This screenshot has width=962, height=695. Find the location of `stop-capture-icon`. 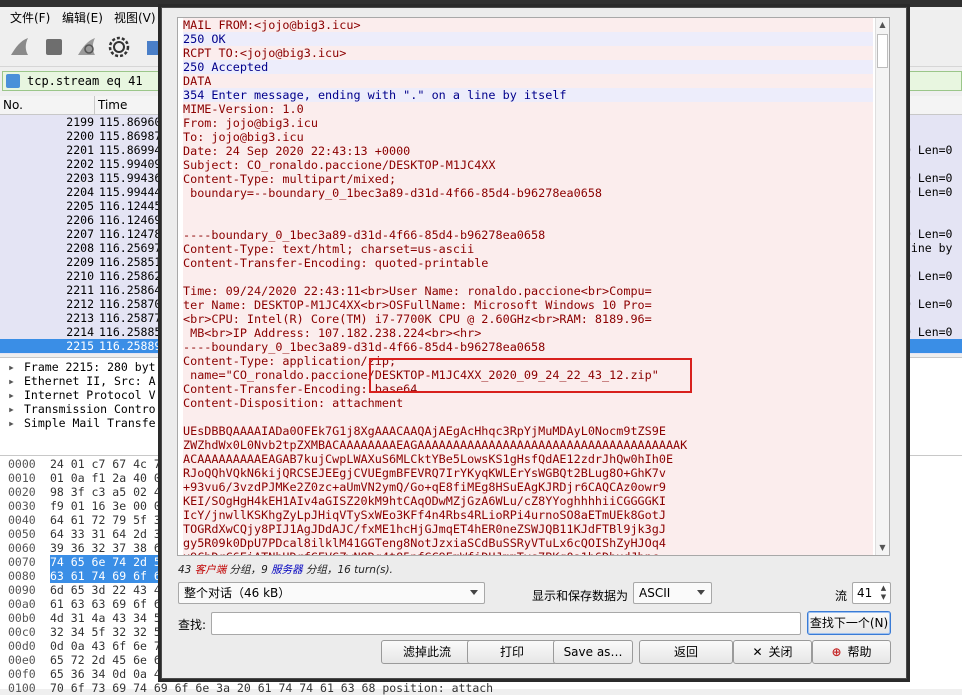

stop-capture-icon is located at coordinates (54, 47).